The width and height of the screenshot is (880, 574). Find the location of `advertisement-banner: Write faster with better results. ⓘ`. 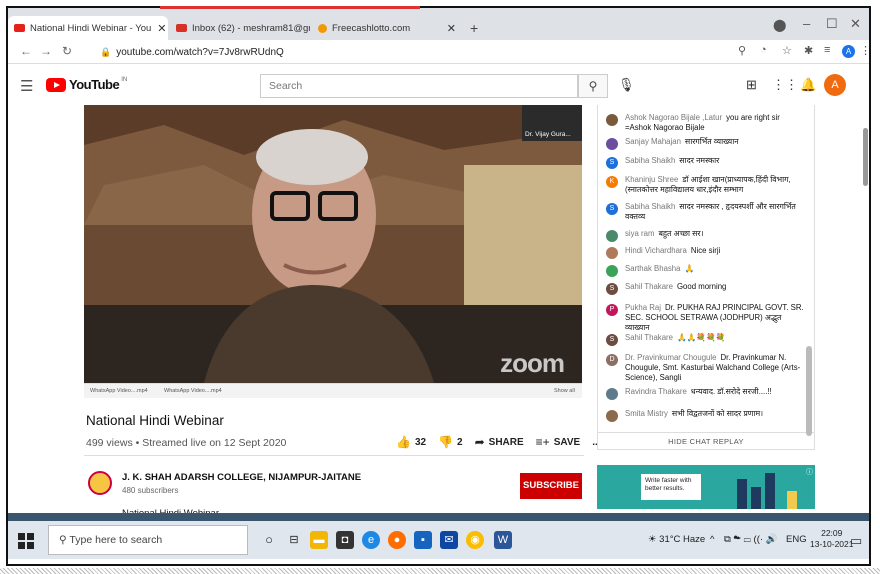

advertisement-banner: Write faster with better results. ⓘ is located at coordinates (706, 487).